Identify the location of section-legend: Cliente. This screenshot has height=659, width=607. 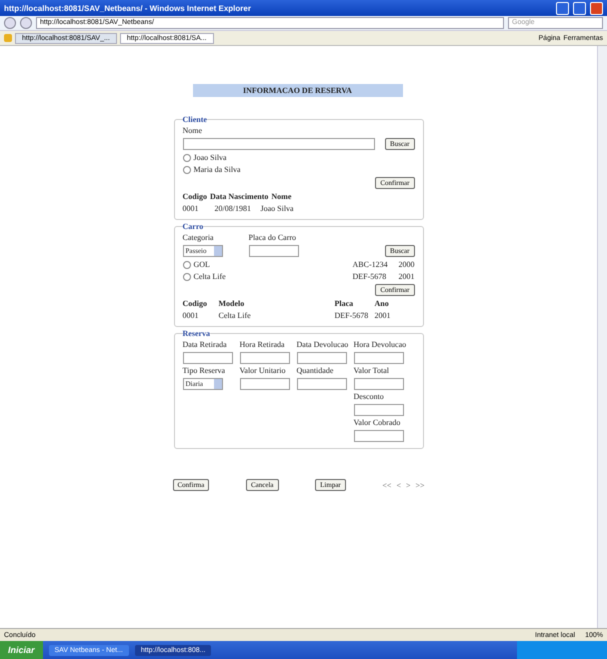
(194, 119).